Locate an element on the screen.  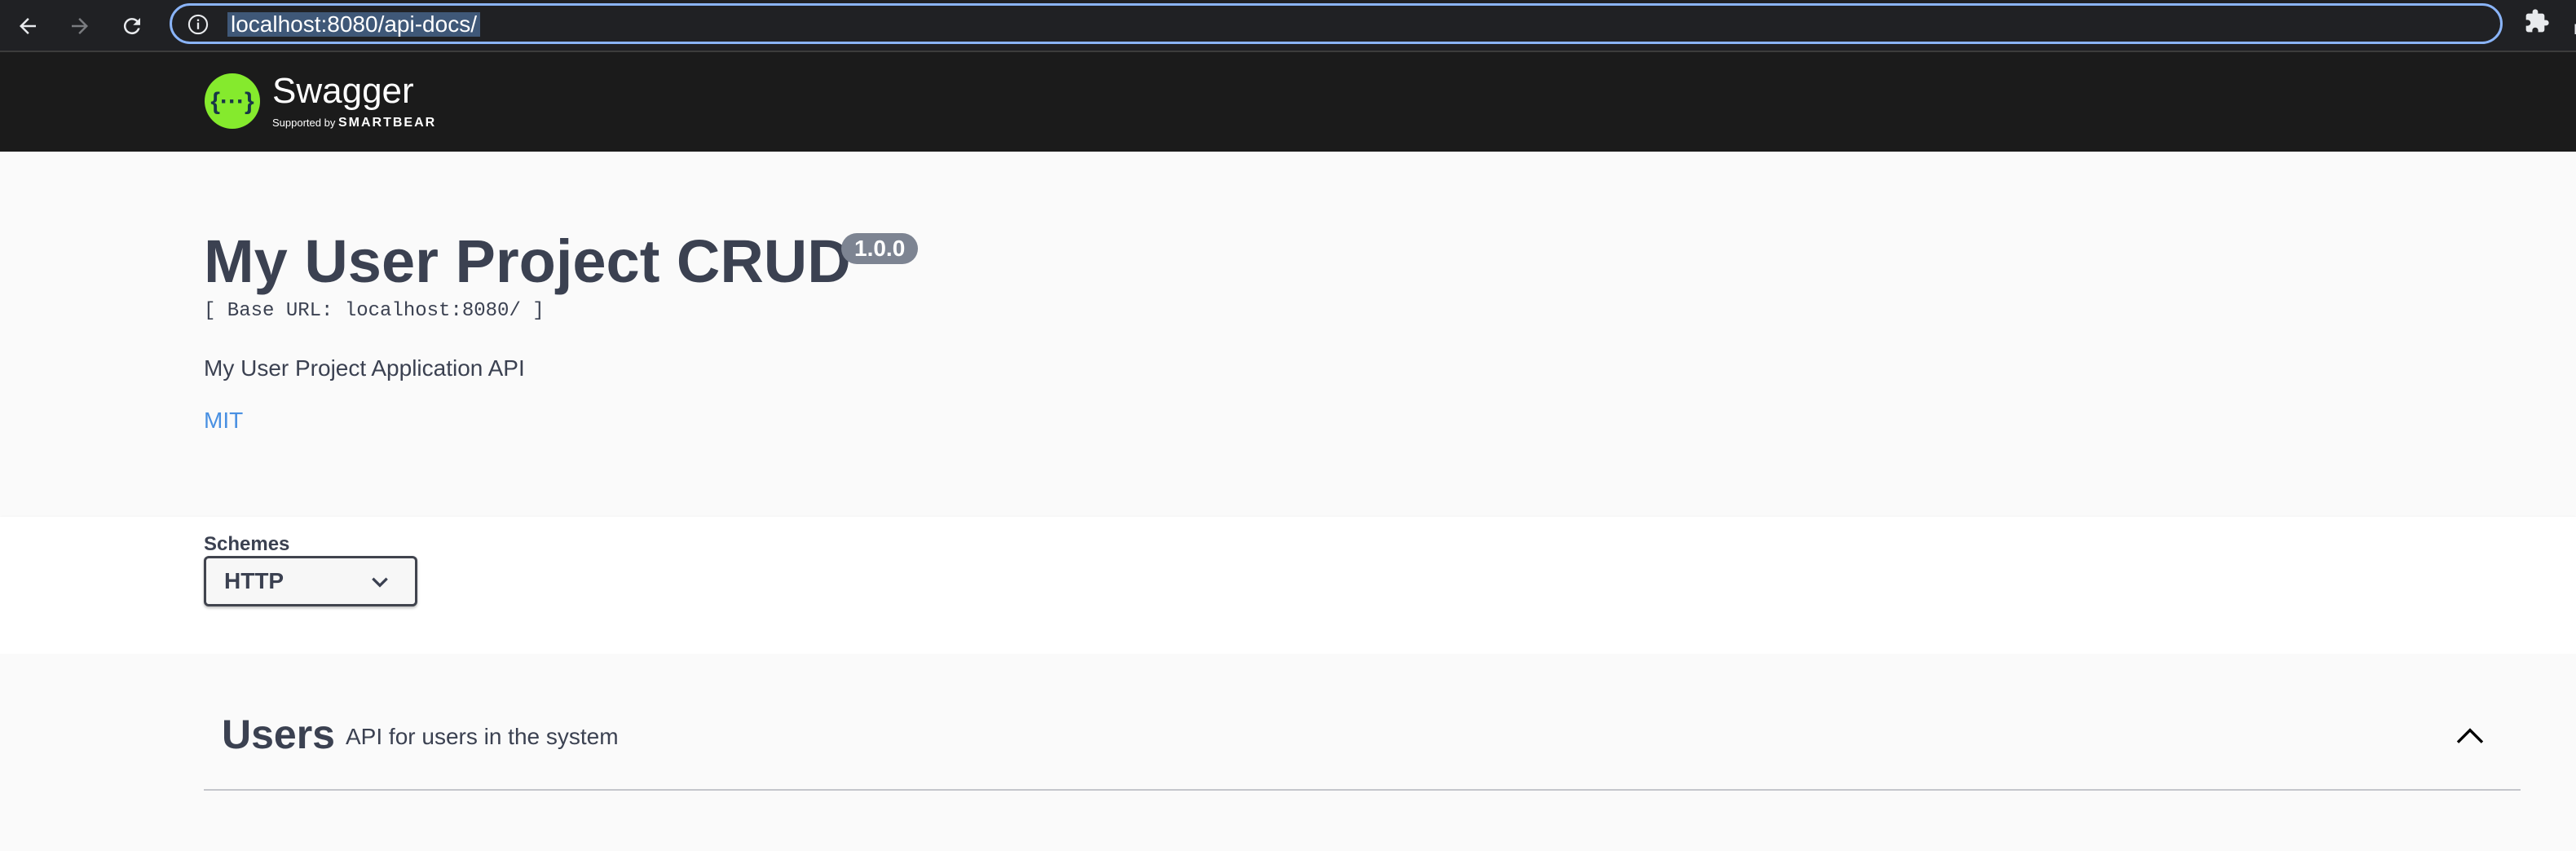
arrow-right-icon is located at coordinates (80, 26).